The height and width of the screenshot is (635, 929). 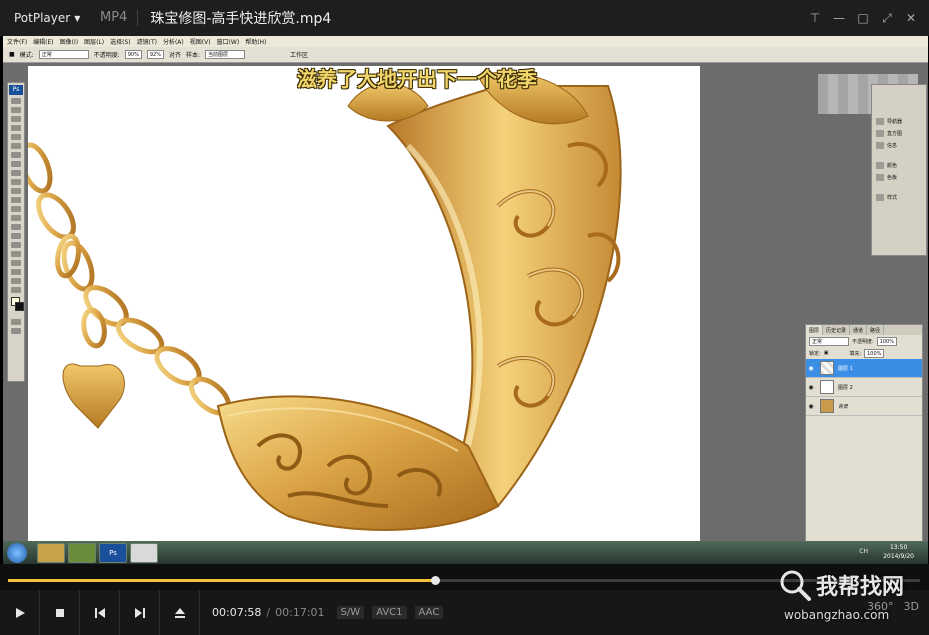 What do you see at coordinates (864, 368) in the screenshot?
I see `layer-row: ◉ 图层 1` at bounding box center [864, 368].